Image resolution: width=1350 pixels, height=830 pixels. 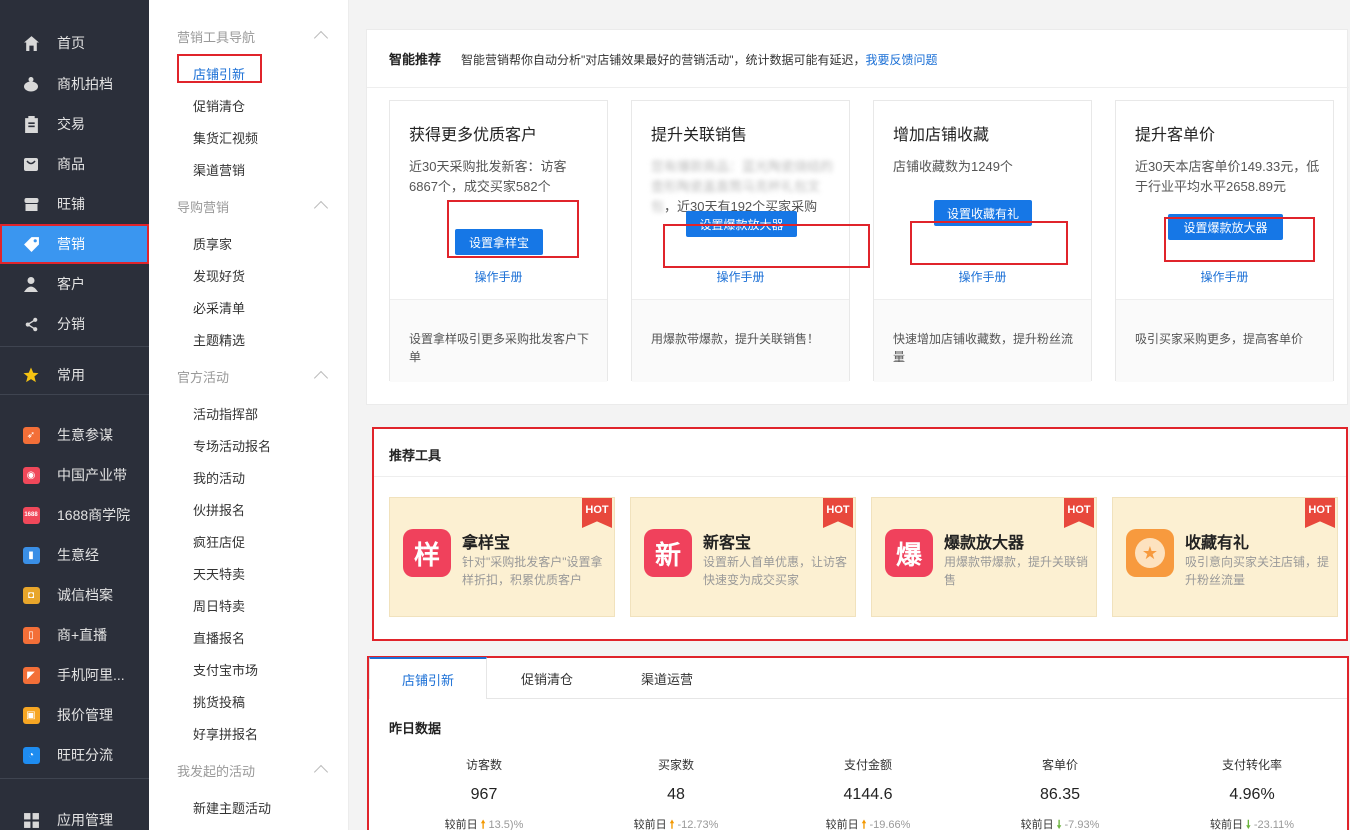 I want to click on metric-change: 较前日 🠗 -23.11%, so click(x=1251, y=824).